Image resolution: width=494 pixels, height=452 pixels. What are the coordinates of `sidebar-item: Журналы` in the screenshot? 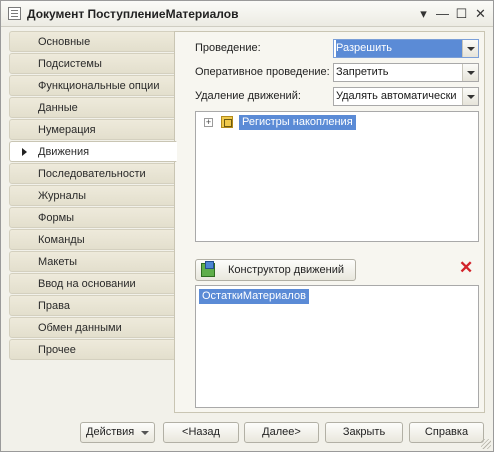 It's located at (92, 195).